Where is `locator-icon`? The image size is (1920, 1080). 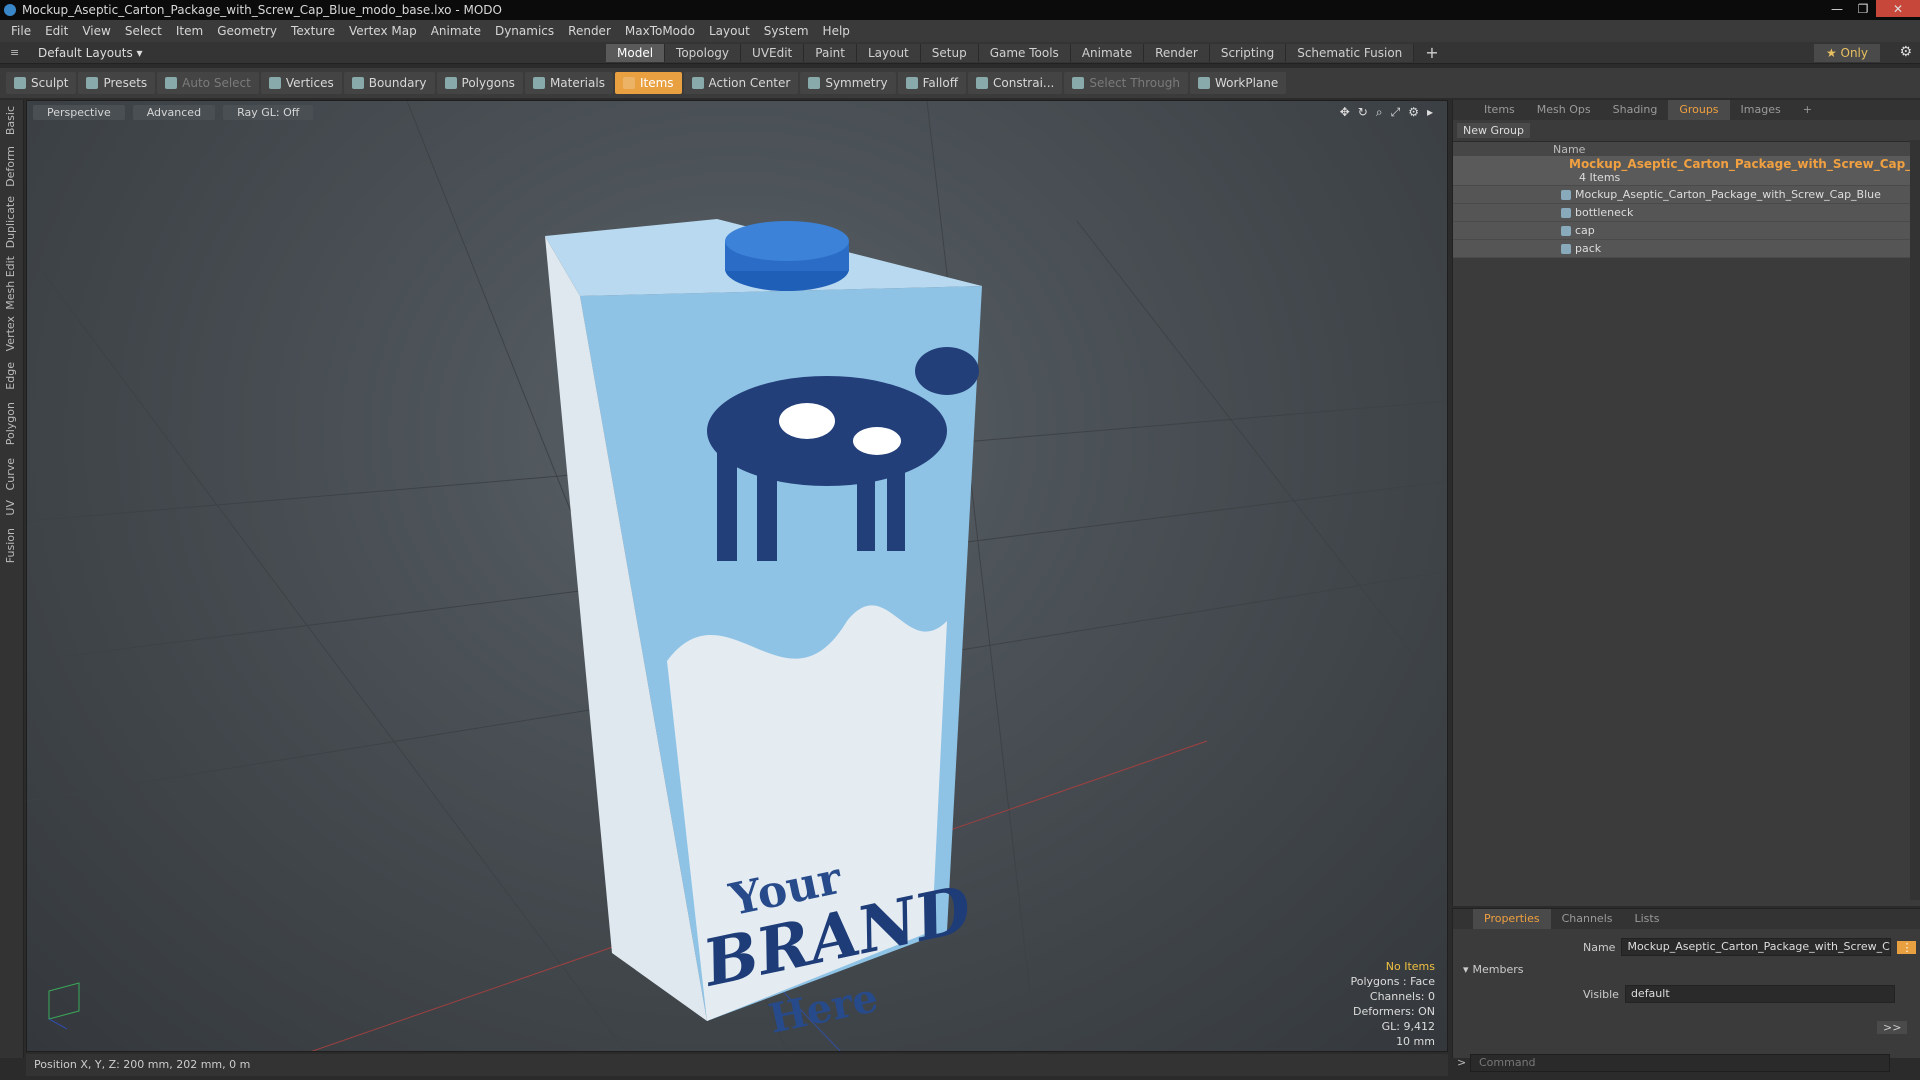 locator-icon is located at coordinates (1566, 194).